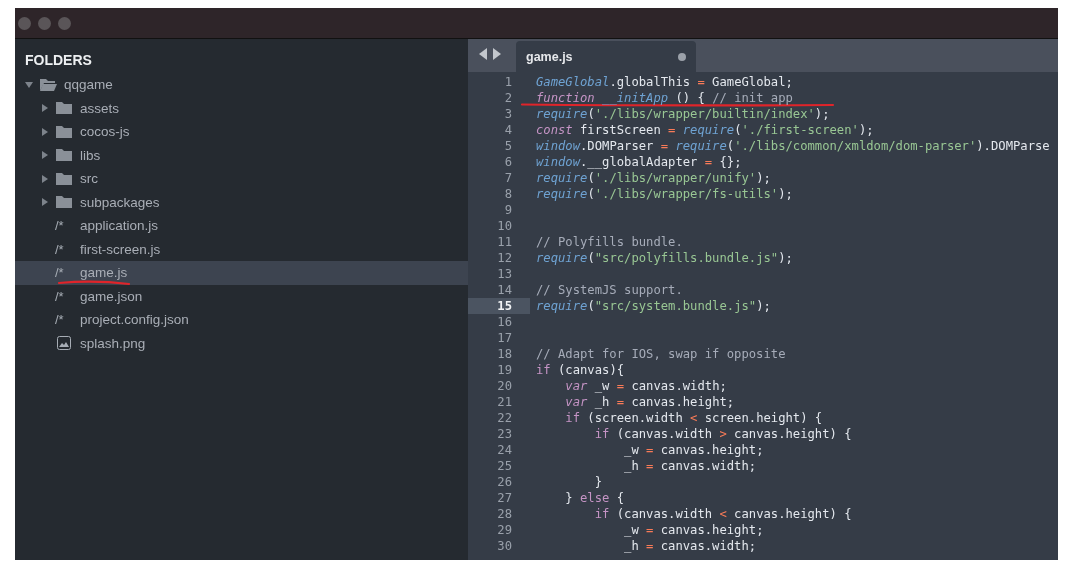 The image size is (1076, 570). What do you see at coordinates (241, 108) in the screenshot?
I see `tree-row: assets` at bounding box center [241, 108].